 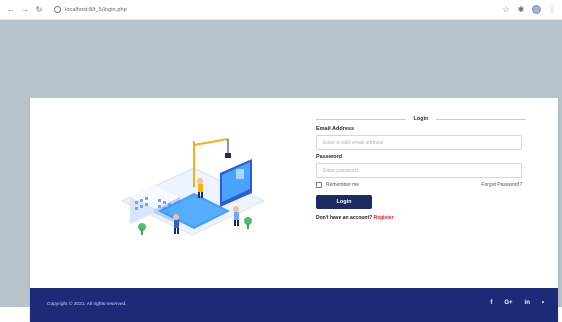 I want to click on password-label: Password, so click(x=329, y=157).